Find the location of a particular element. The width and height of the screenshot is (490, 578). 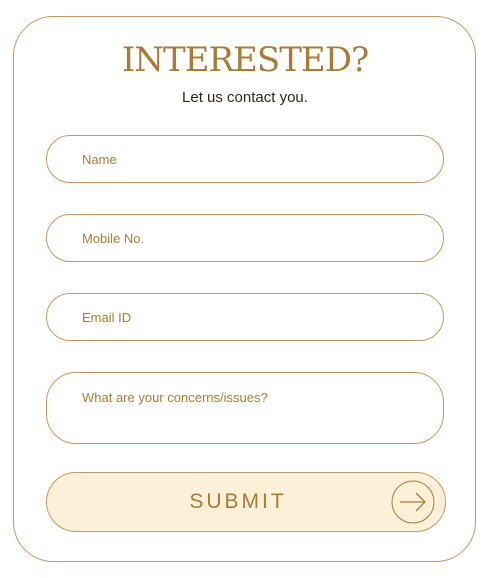

submit-button: SUBMIT is located at coordinates (246, 502).